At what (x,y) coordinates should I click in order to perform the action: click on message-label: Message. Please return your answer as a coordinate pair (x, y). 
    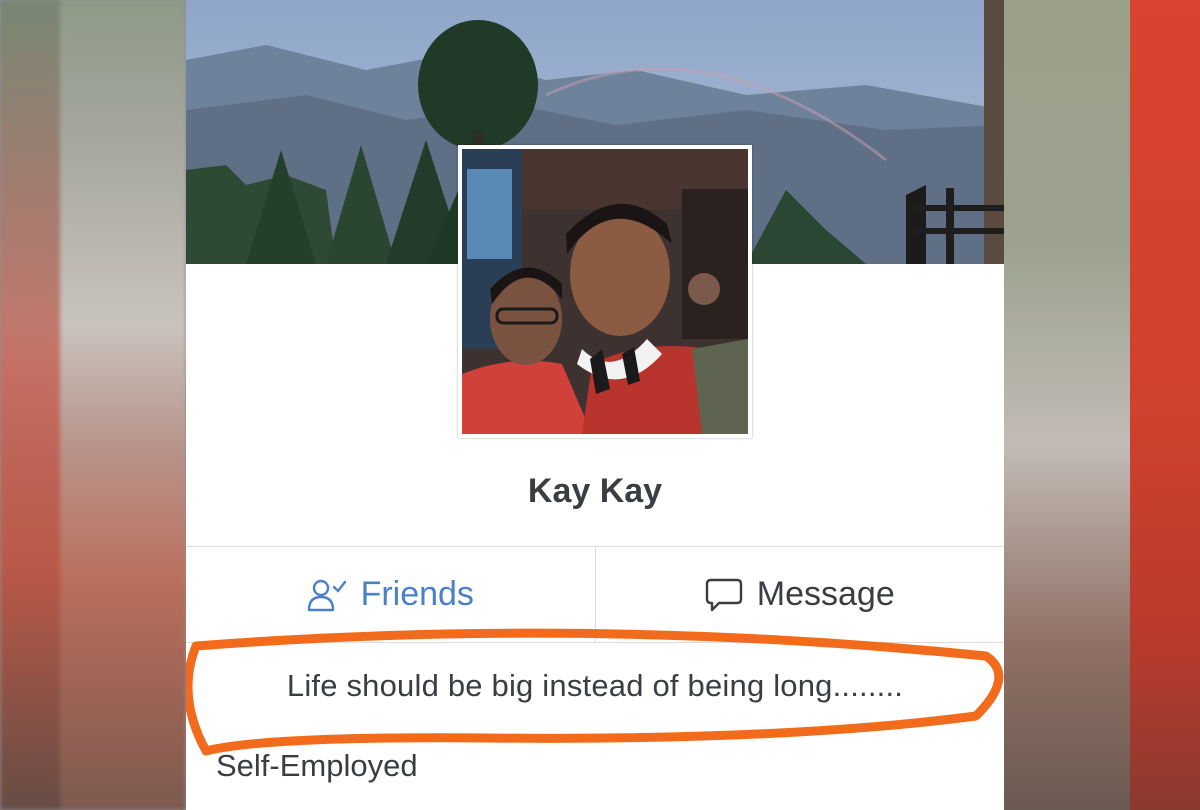
    Looking at the image, I should click on (825, 594).